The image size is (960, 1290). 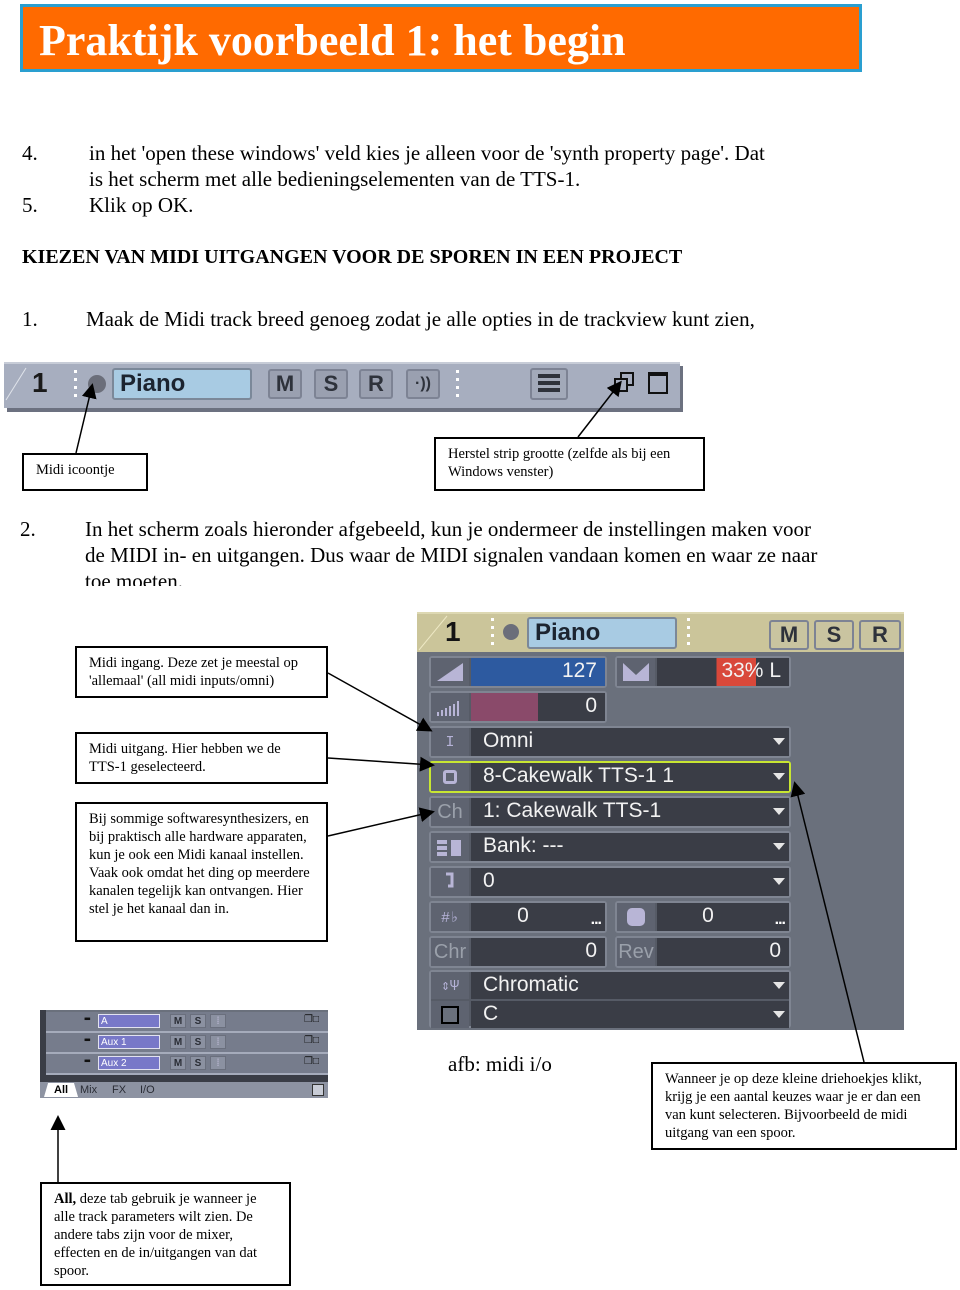 What do you see at coordinates (602, 633) in the screenshot?
I see `panel-track-name-field: Piano` at bounding box center [602, 633].